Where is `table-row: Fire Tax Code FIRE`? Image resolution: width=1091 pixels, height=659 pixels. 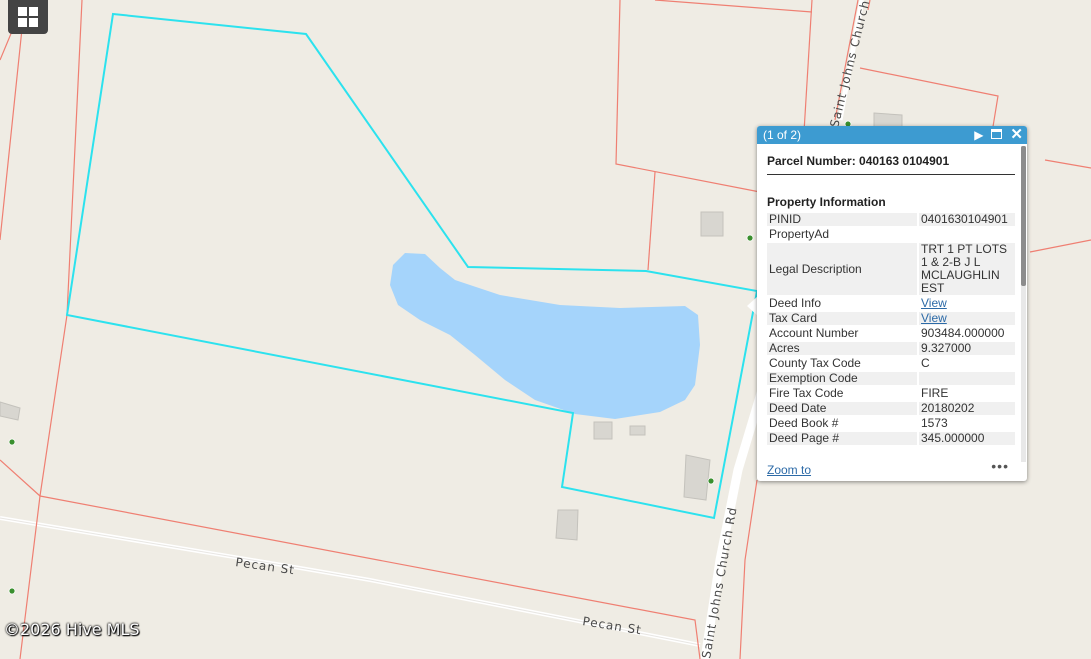 table-row: Fire Tax Code FIRE is located at coordinates (891, 393).